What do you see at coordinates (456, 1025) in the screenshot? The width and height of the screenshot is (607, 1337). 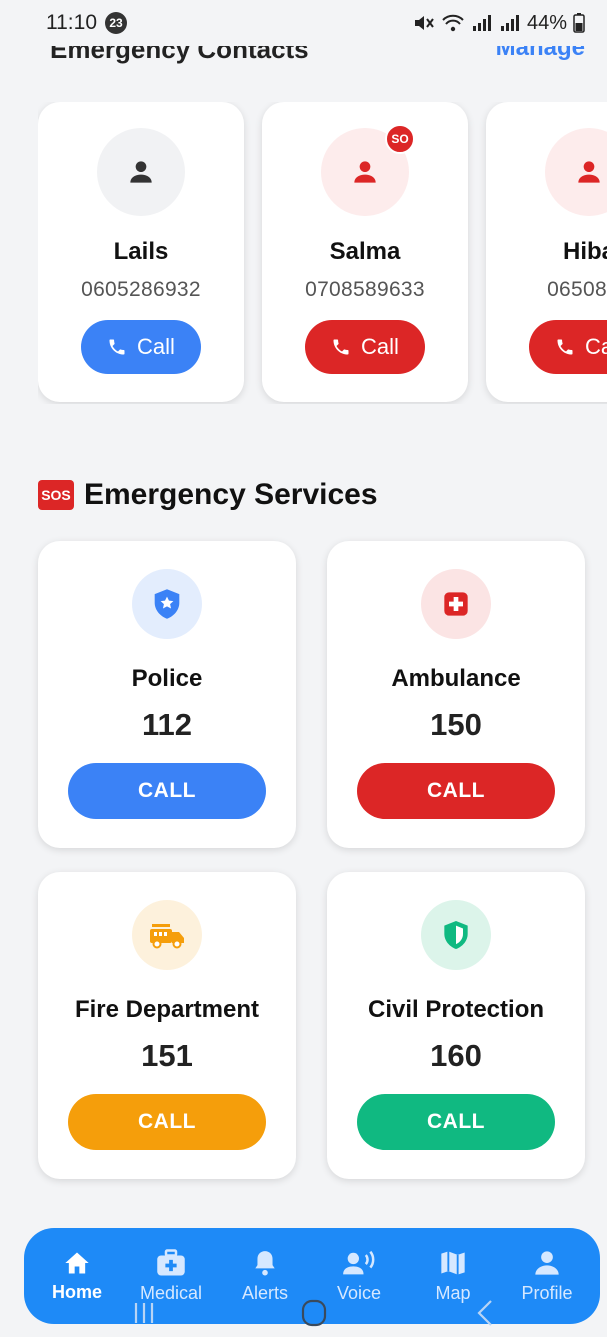 I see `service-card-civil-protection: Civil Protection 160 CALL` at bounding box center [456, 1025].